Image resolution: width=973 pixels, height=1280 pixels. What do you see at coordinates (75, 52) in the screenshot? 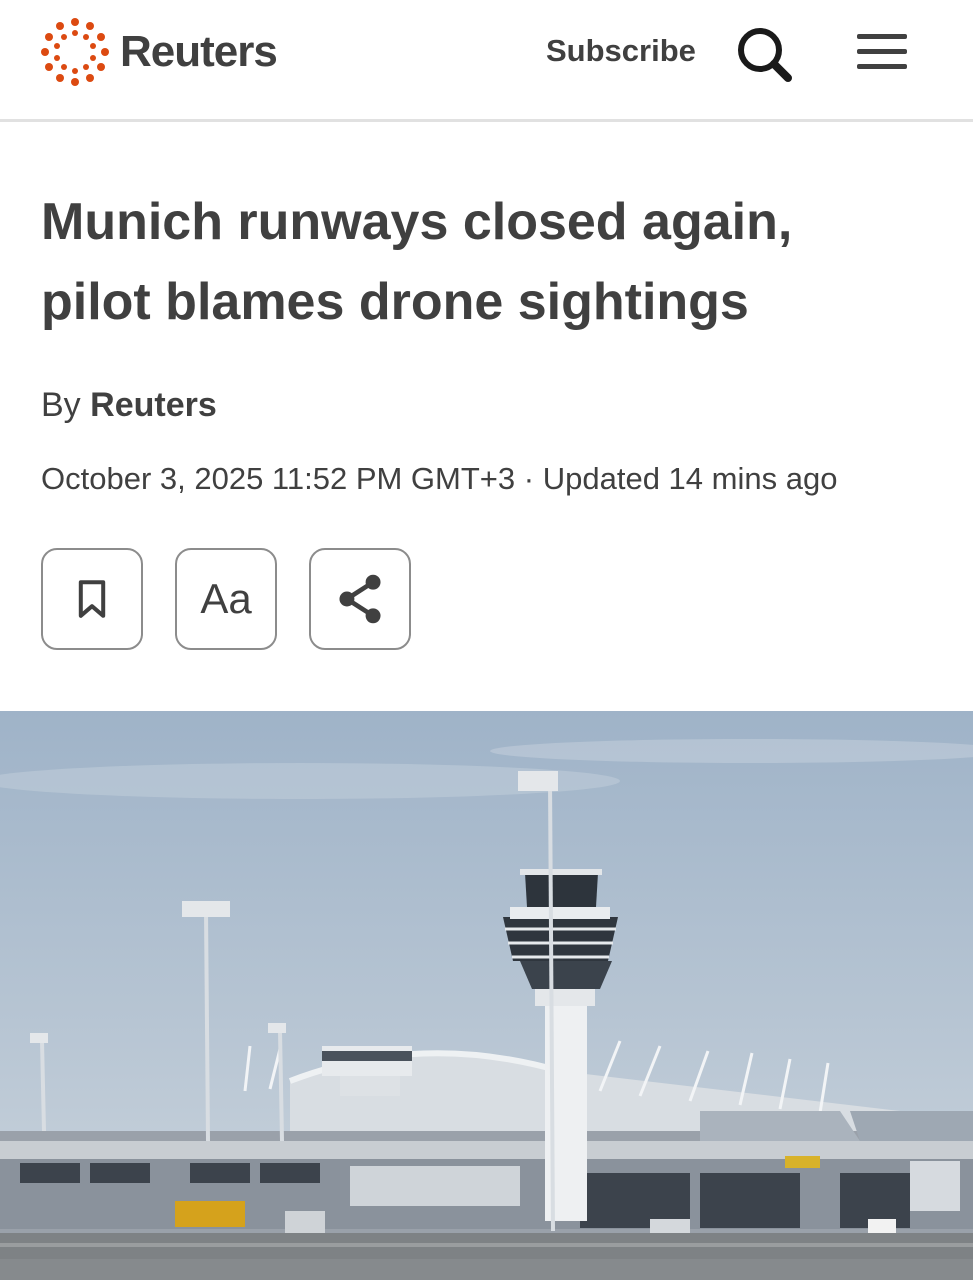
I see `reuters-logo-icon` at bounding box center [75, 52].